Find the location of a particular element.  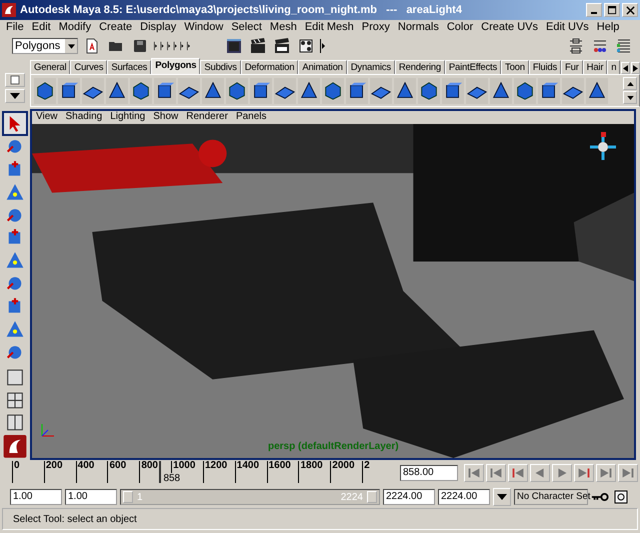

menu-item: Select is located at coordinates (246, 27).